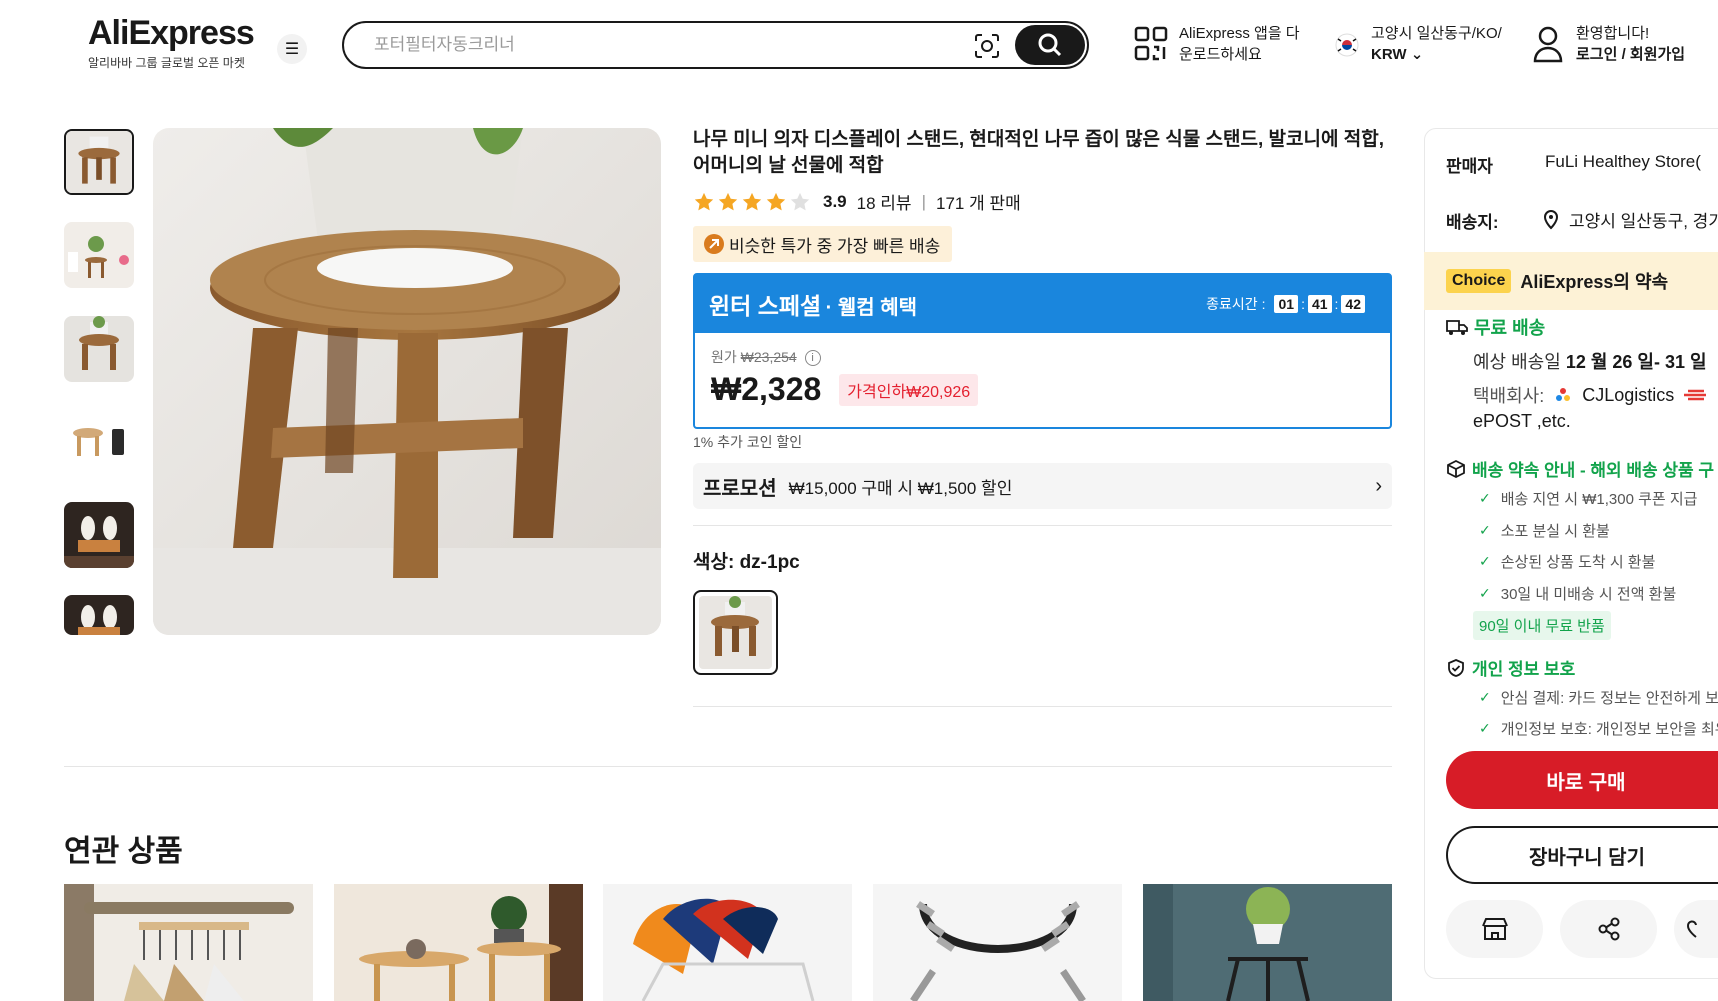  Describe the element at coordinates (800, 201) in the screenshot. I see `star-empty-icon` at that location.